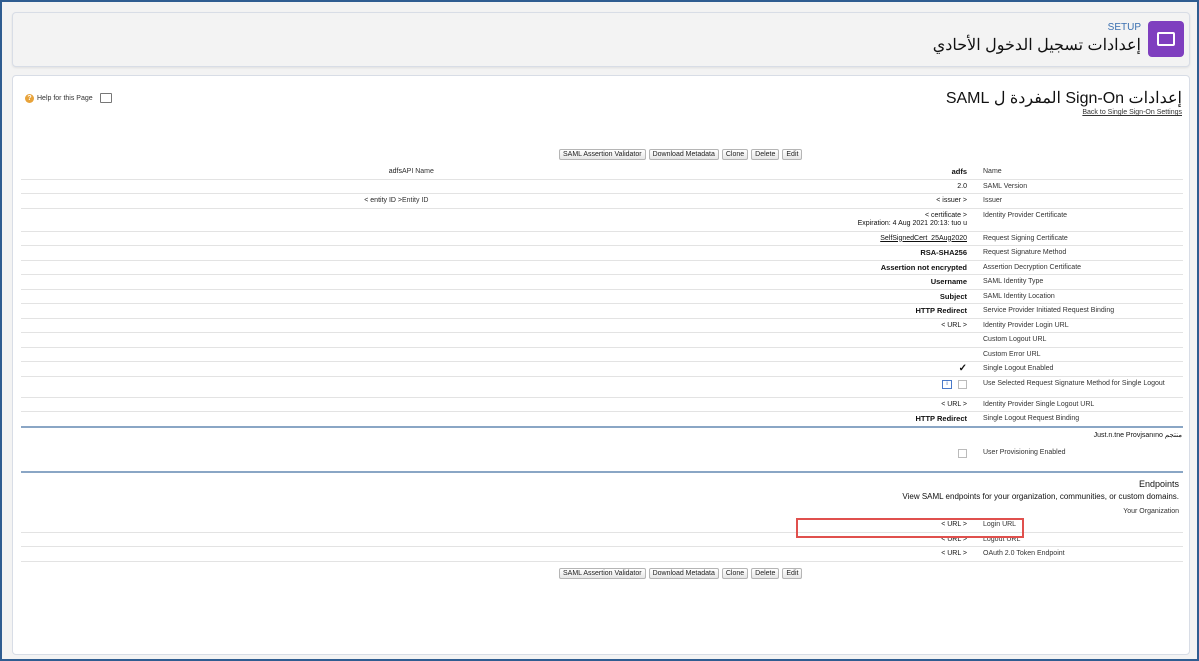 The image size is (1199, 661). What do you see at coordinates (602, 187) in the screenshot?
I see `table-row: SAML Version 2.0` at bounding box center [602, 187].